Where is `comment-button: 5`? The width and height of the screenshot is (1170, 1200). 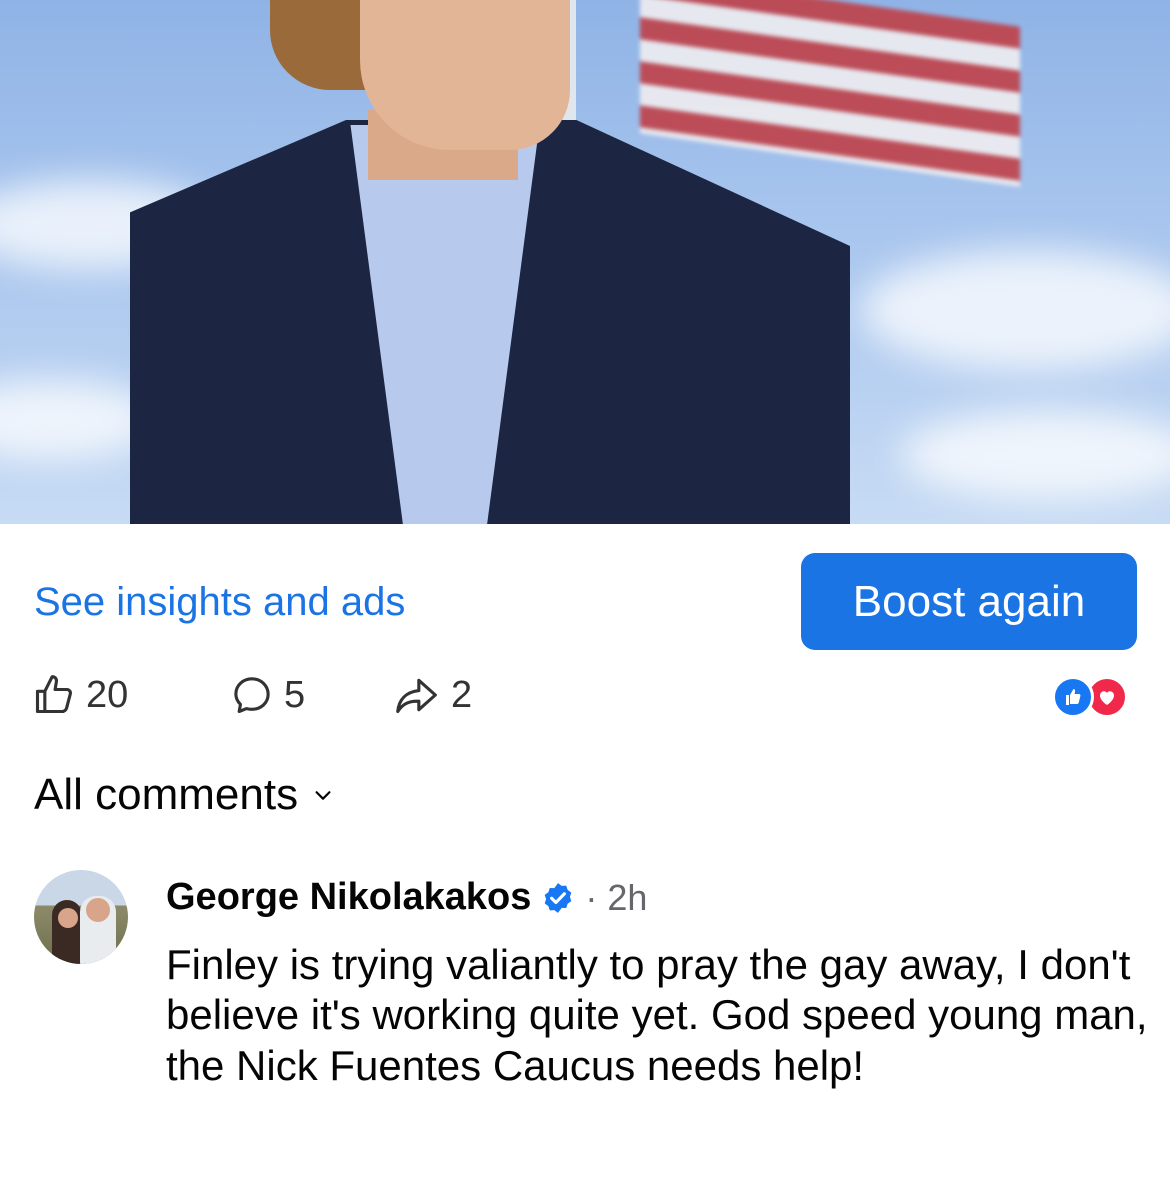
comment-button: 5 is located at coordinates (267, 695).